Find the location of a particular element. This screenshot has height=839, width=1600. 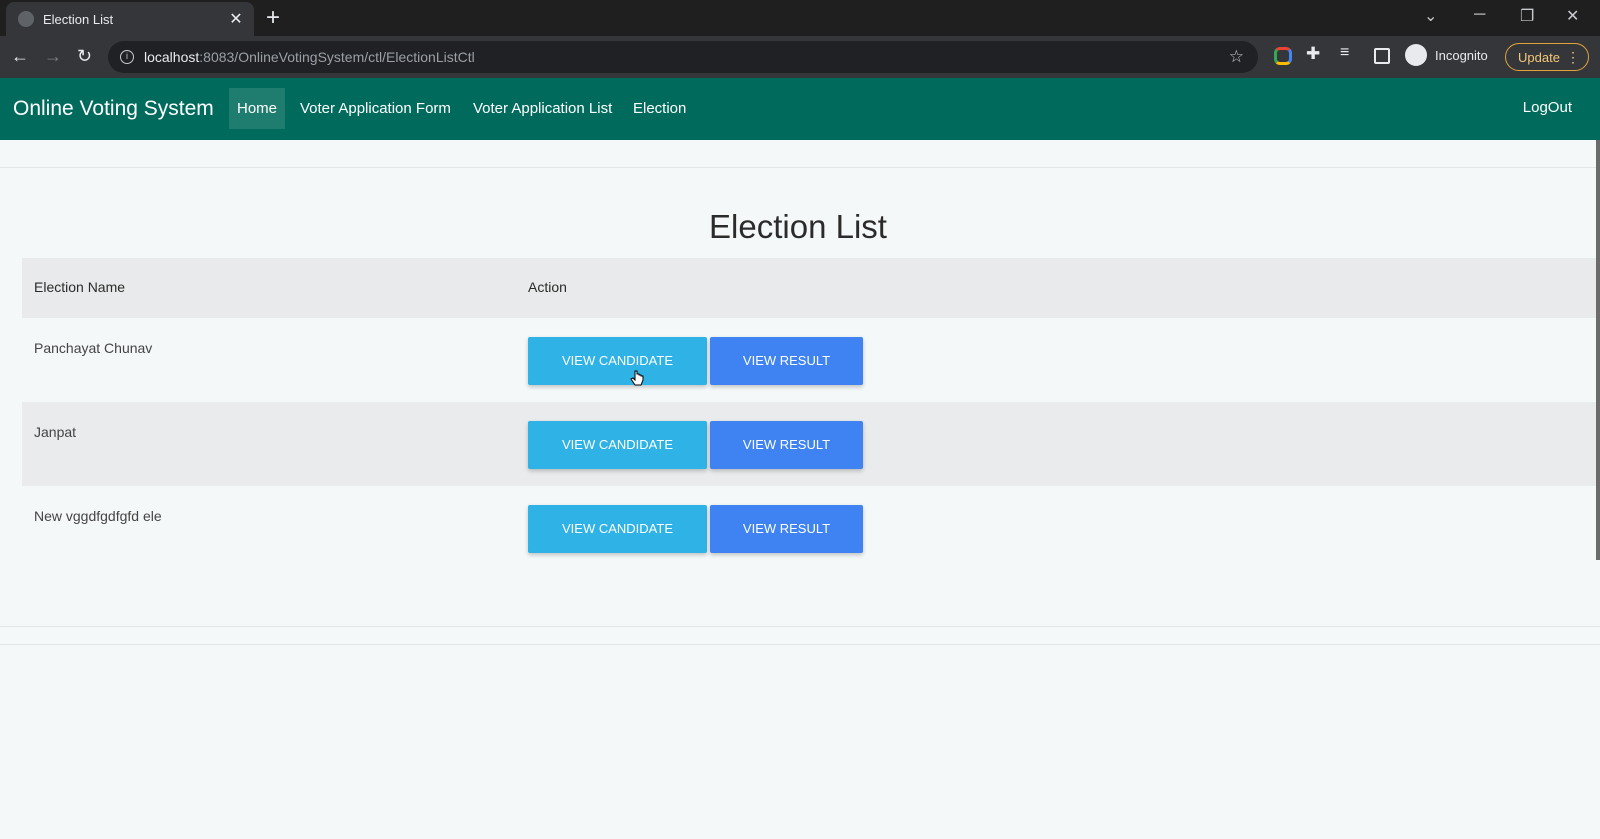

incognito-indicator: Incognito is located at coordinates (1446, 55).